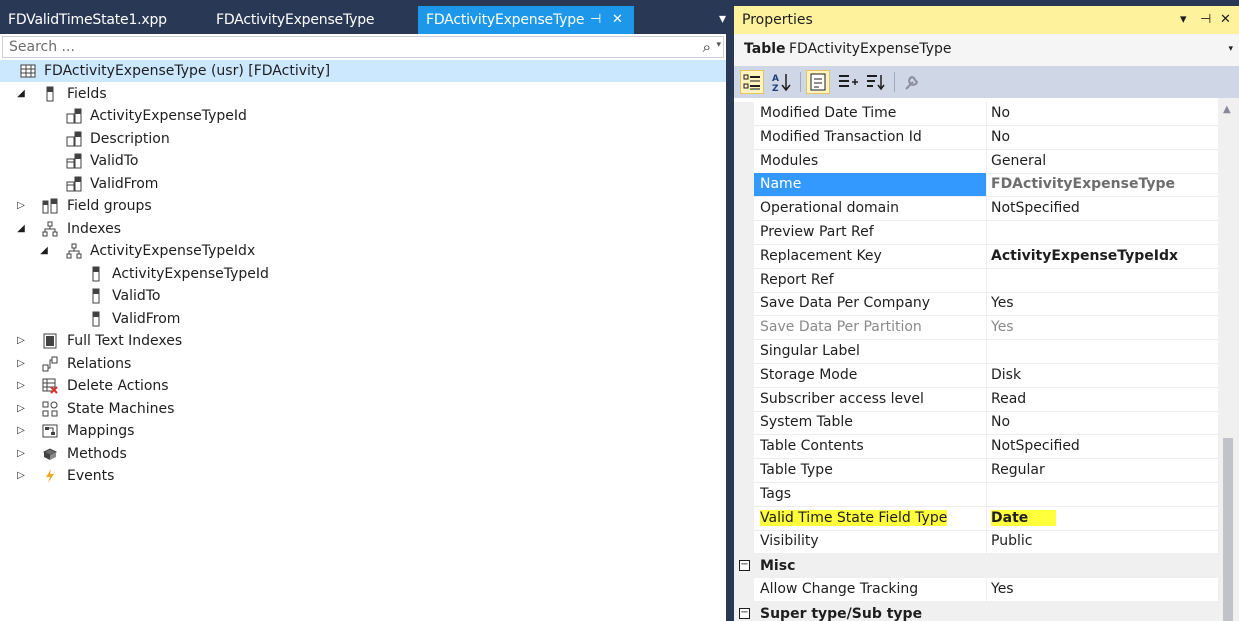  Describe the element at coordinates (976, 328) in the screenshot. I see `property-row: Save Data Per Partition Yes` at that location.